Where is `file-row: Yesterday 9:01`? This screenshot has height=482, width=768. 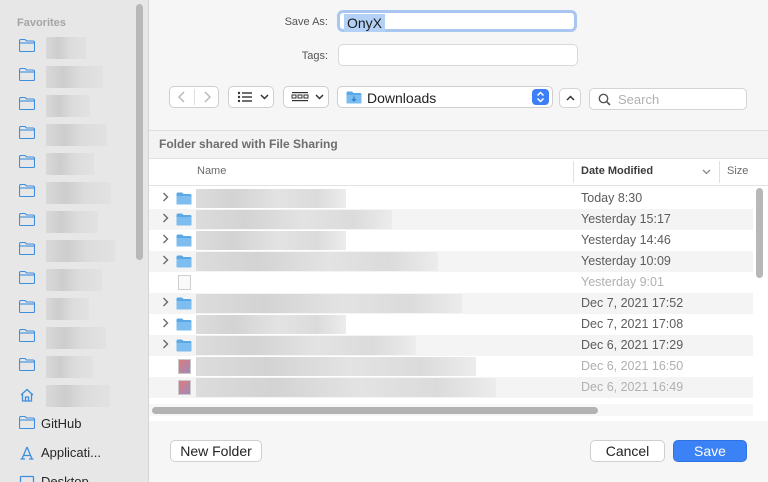
file-row: Yesterday 9:01 is located at coordinates (451, 282).